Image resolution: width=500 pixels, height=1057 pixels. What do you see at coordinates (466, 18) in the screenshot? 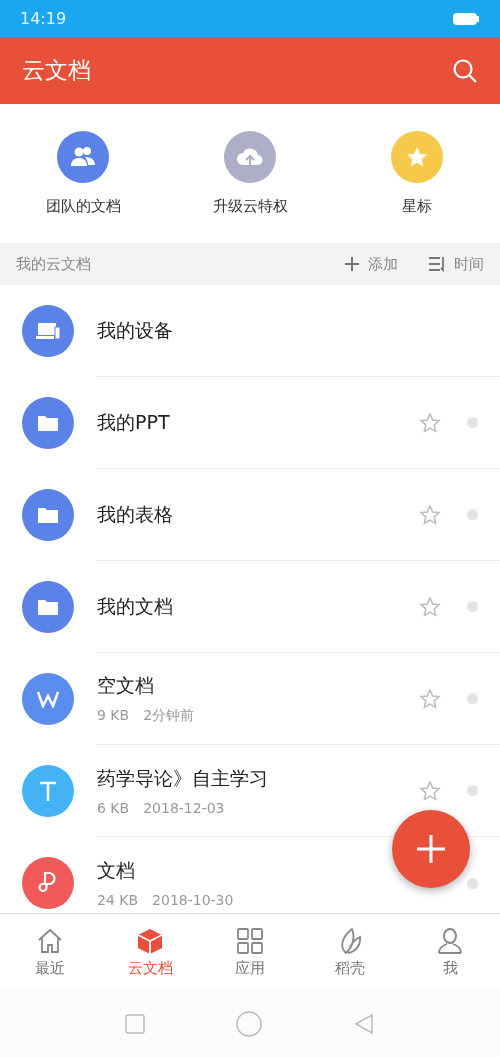
I see `battery-icon` at bounding box center [466, 18].